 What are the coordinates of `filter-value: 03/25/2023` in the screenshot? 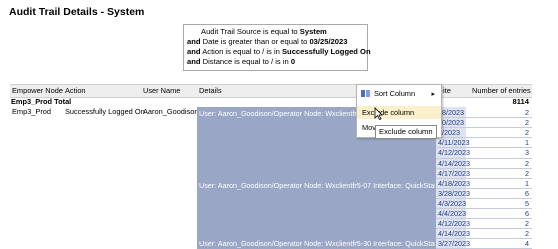 It's located at (328, 41).